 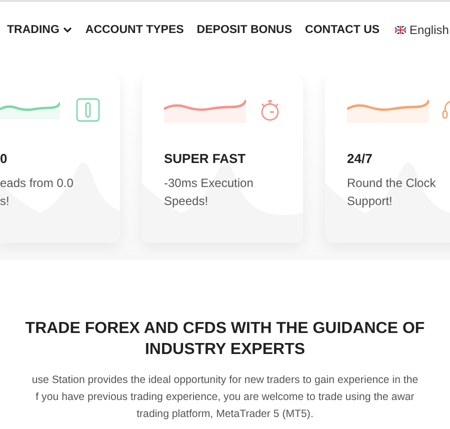 What do you see at coordinates (205, 158) in the screenshot?
I see `feature-title: SUPER FAST` at bounding box center [205, 158].